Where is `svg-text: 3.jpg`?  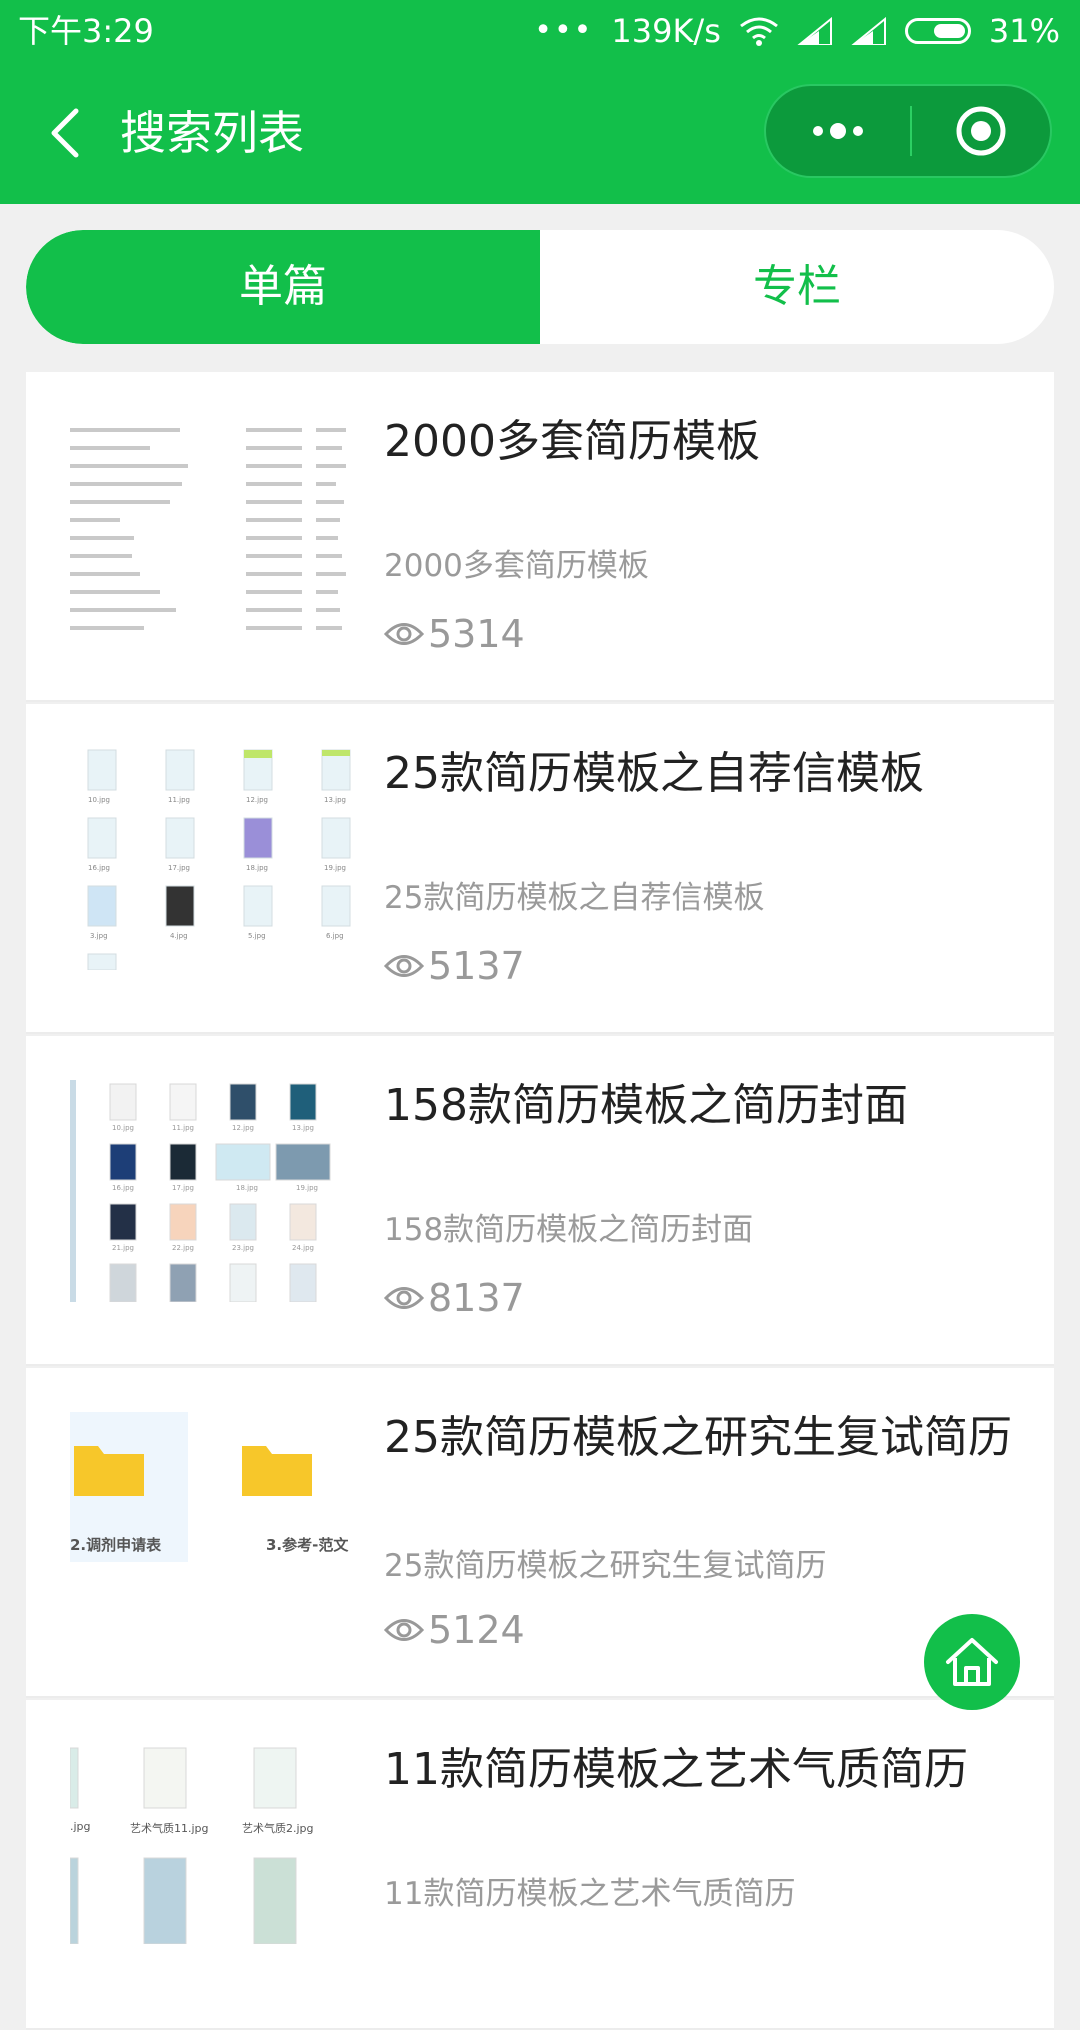 svg-text: 3.jpg is located at coordinates (99, 936).